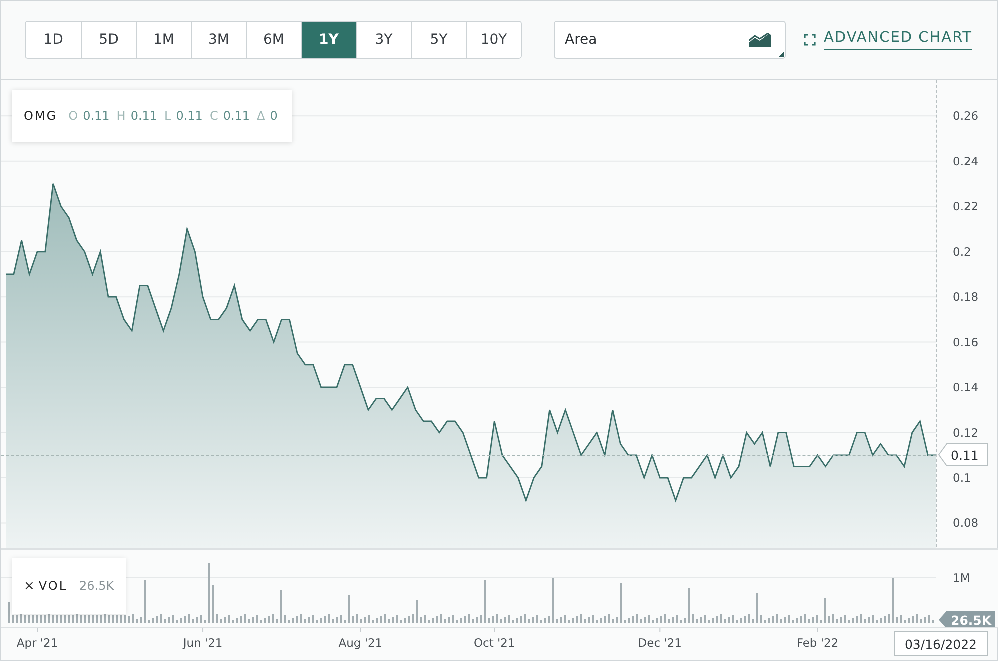 The width and height of the screenshot is (1000, 663). Describe the element at coordinates (966, 387) in the screenshot. I see `y-axis-label: 0.14` at that location.